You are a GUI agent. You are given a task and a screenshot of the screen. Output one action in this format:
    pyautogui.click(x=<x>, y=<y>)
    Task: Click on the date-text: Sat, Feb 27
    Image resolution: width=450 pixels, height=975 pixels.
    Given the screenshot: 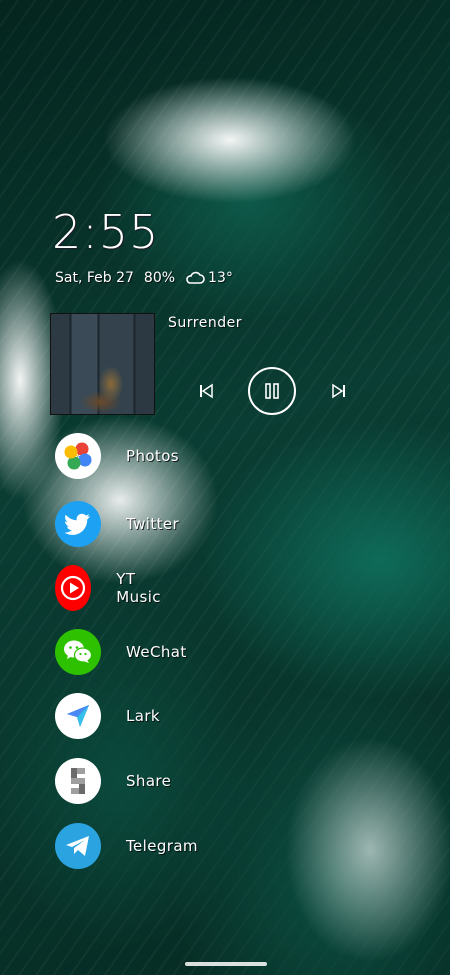 What is the action you would take?
    pyautogui.click(x=94, y=278)
    